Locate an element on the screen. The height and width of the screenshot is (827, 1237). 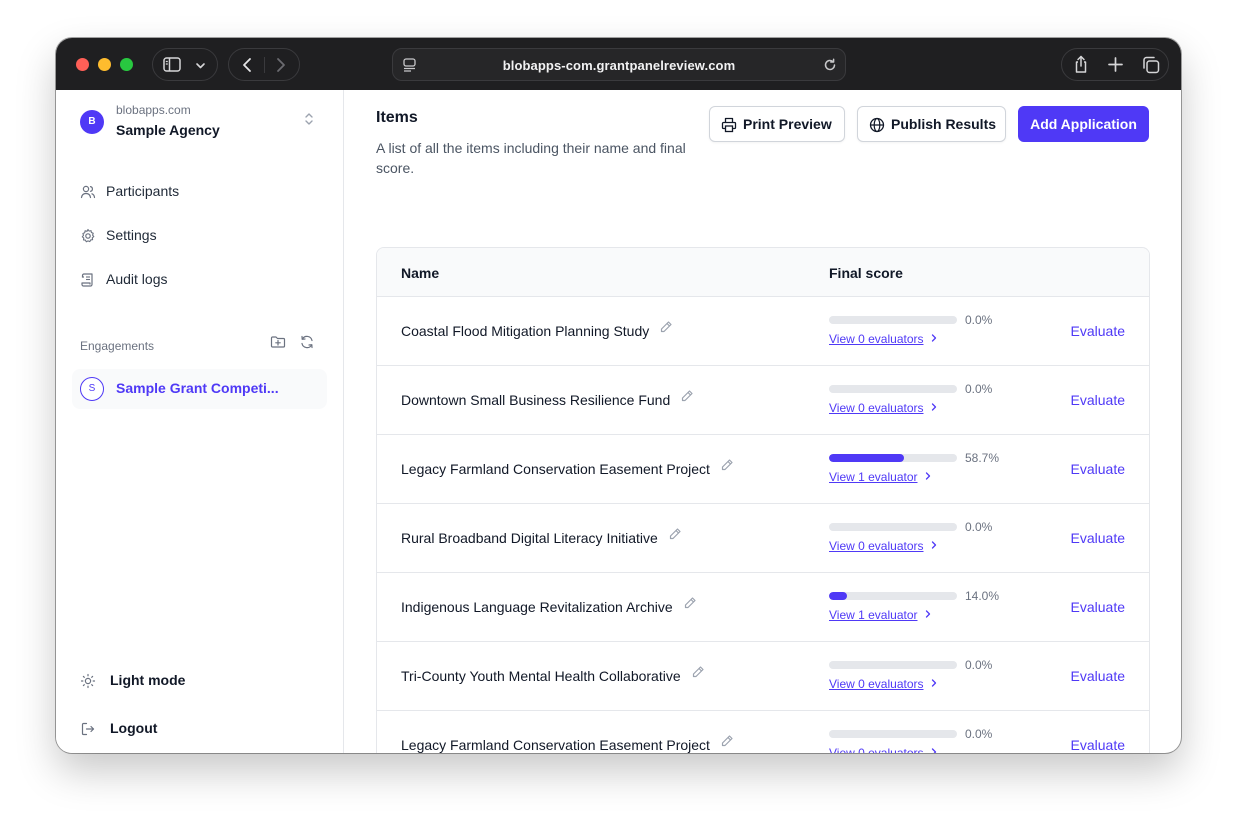
back-arrow-icon is located at coordinates (247, 66).